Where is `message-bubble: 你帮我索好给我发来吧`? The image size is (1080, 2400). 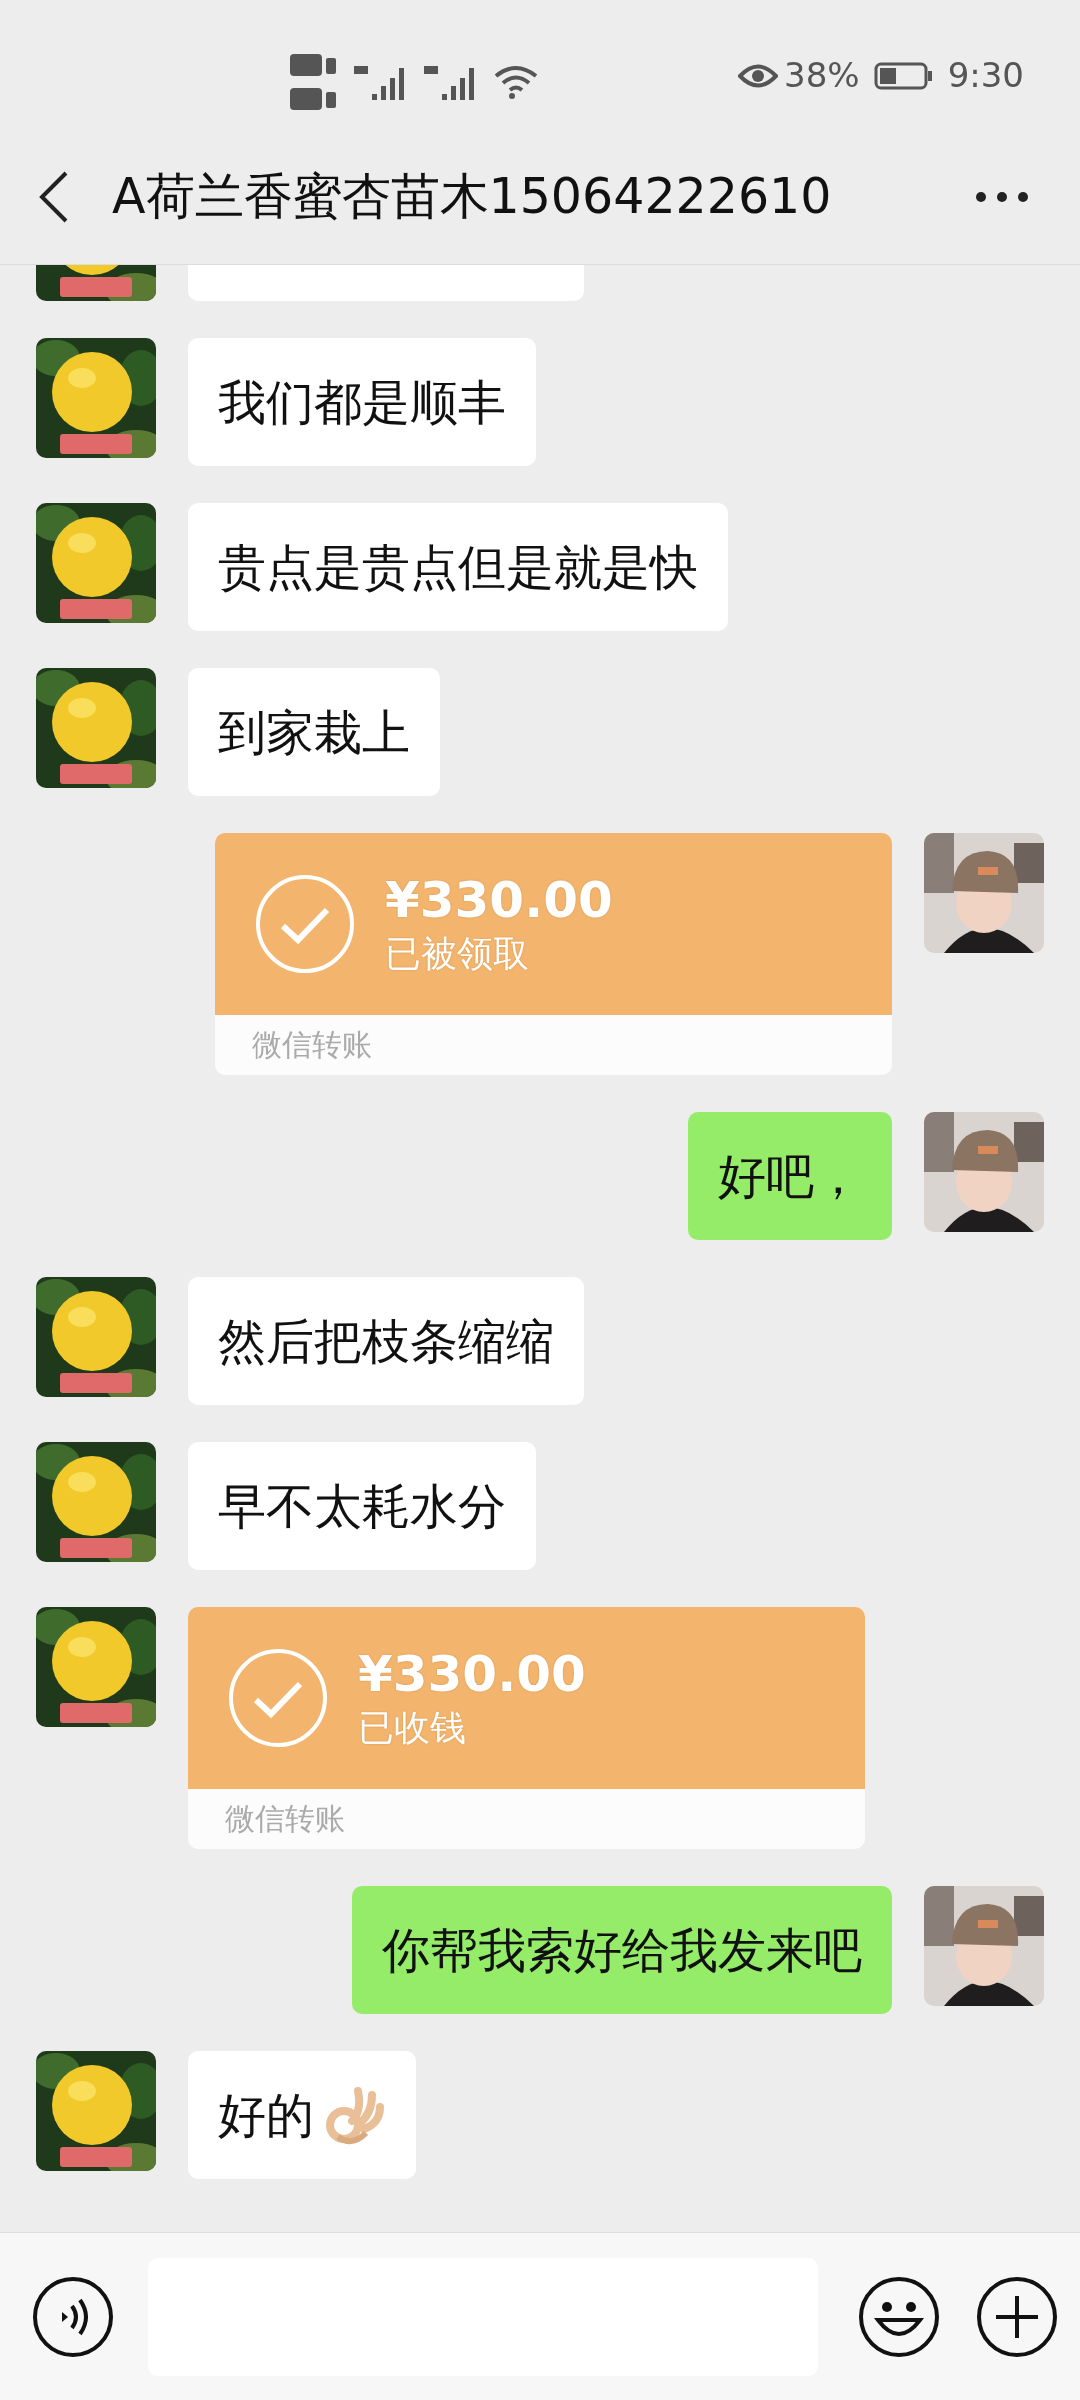
message-bubble: 你帮我索好给我发来吧 is located at coordinates (622, 1950).